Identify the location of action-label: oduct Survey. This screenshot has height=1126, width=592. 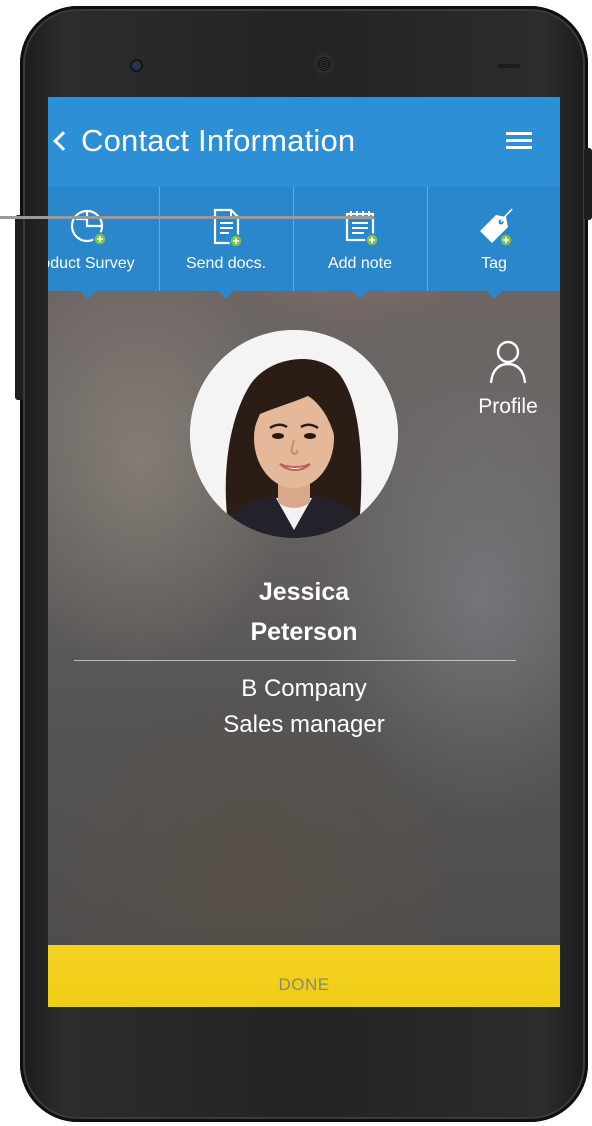
(91, 263).